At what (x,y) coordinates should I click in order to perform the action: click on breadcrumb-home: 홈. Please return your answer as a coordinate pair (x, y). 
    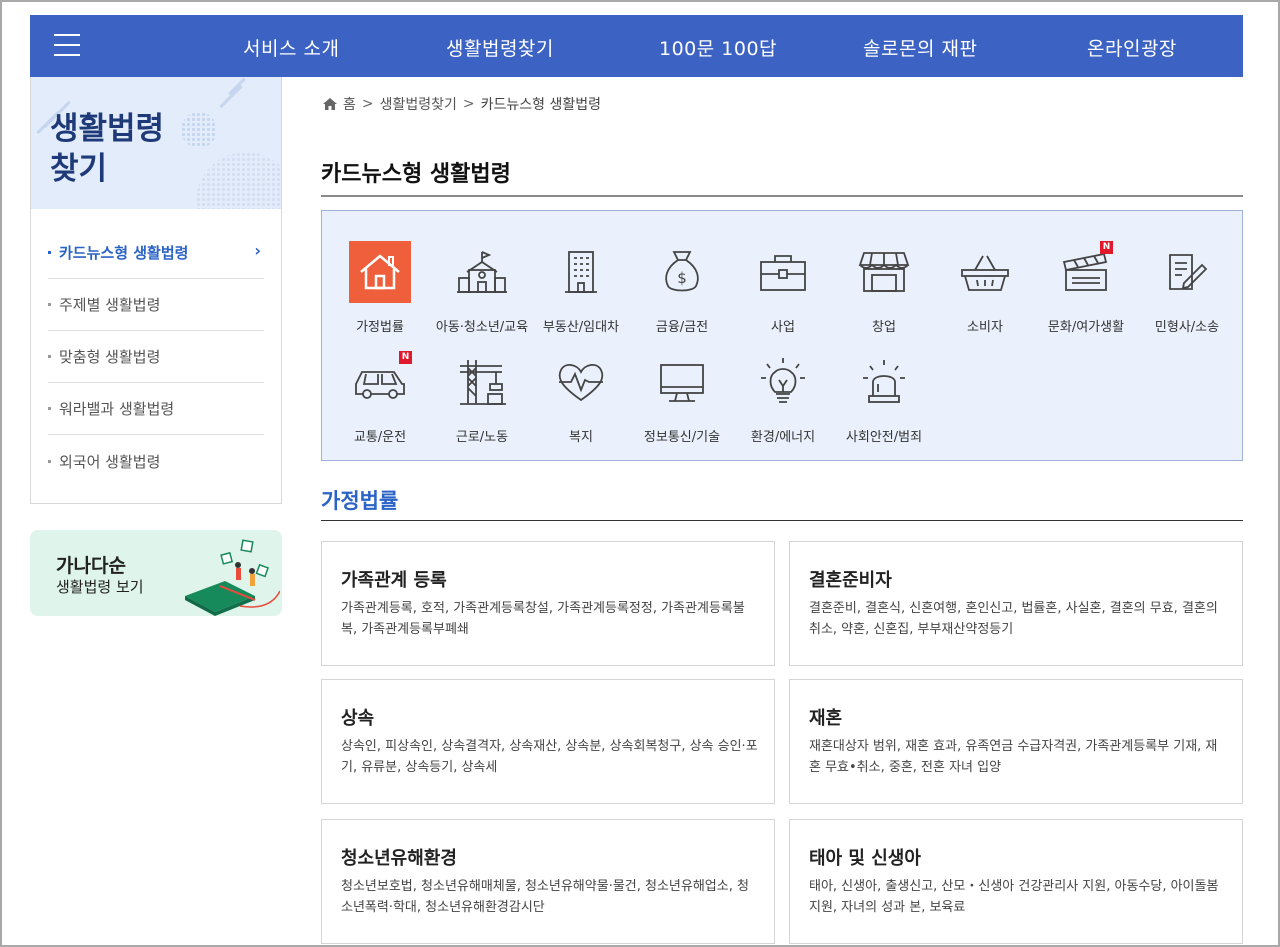
    Looking at the image, I should click on (349, 104).